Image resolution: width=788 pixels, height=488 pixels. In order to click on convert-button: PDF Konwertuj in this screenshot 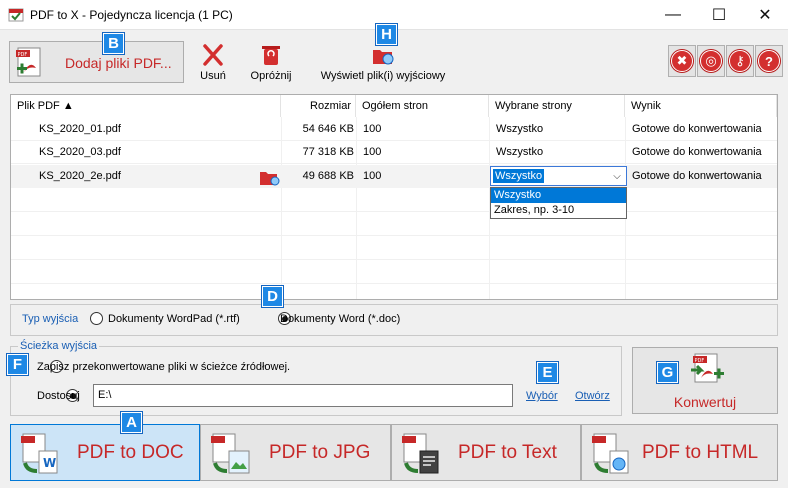, I will do `click(705, 380)`.